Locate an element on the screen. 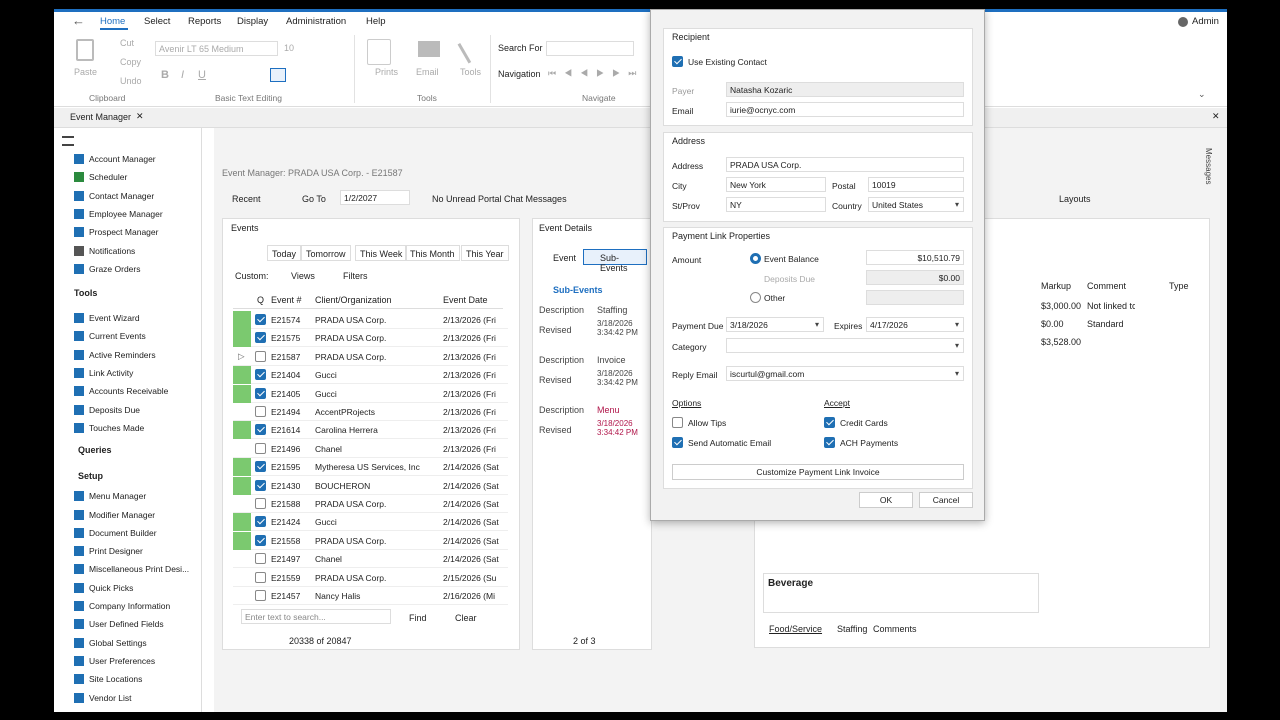 This screenshot has width=1280, height=720. prints-button: Prints is located at coordinates (386, 72).